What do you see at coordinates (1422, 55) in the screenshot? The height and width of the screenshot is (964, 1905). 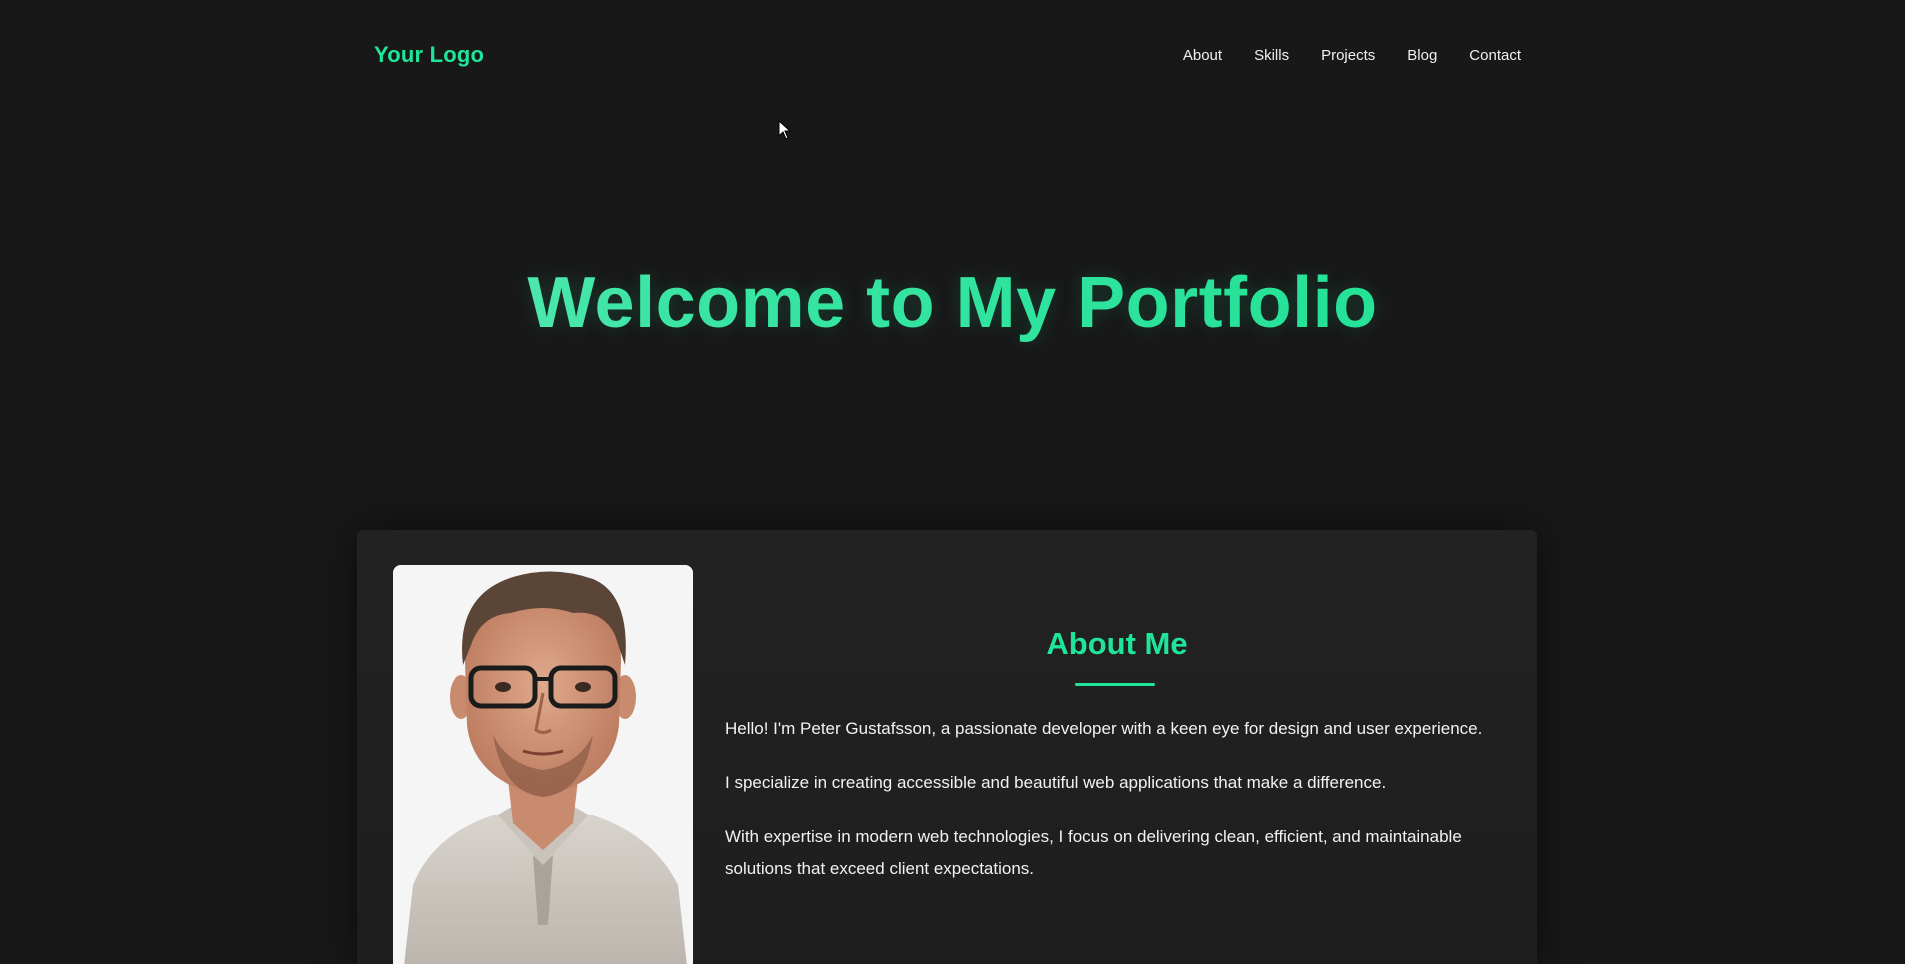 I see `nav-link-blog: Blog` at bounding box center [1422, 55].